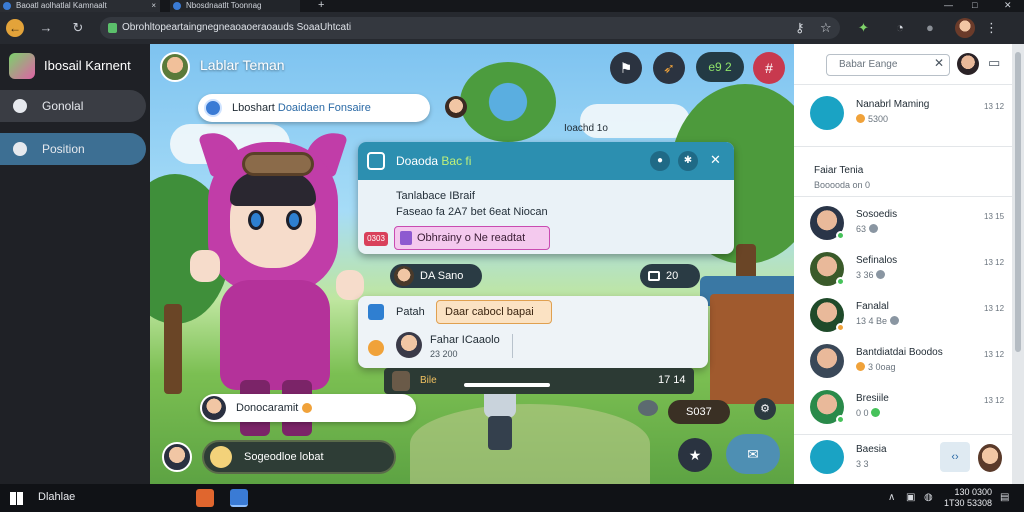 This screenshot has width=1024, height=512. I want to click on forward-arrow-icon: →, so click(46, 28).